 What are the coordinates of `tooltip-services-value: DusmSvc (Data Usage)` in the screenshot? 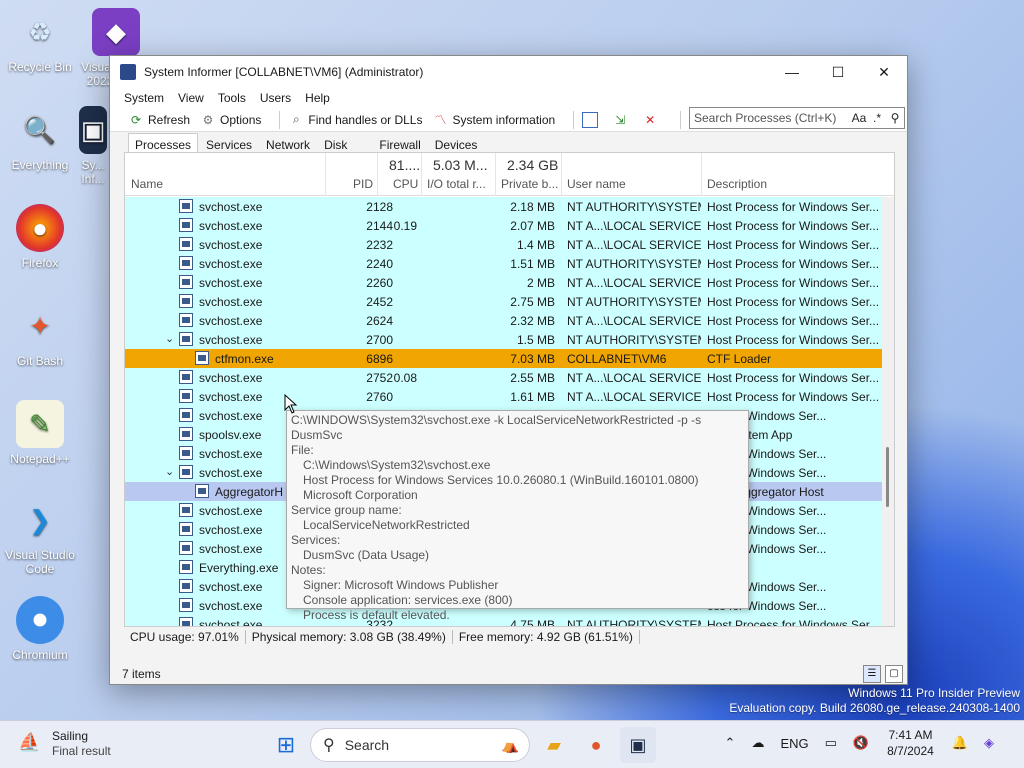 It's located at (366, 555).